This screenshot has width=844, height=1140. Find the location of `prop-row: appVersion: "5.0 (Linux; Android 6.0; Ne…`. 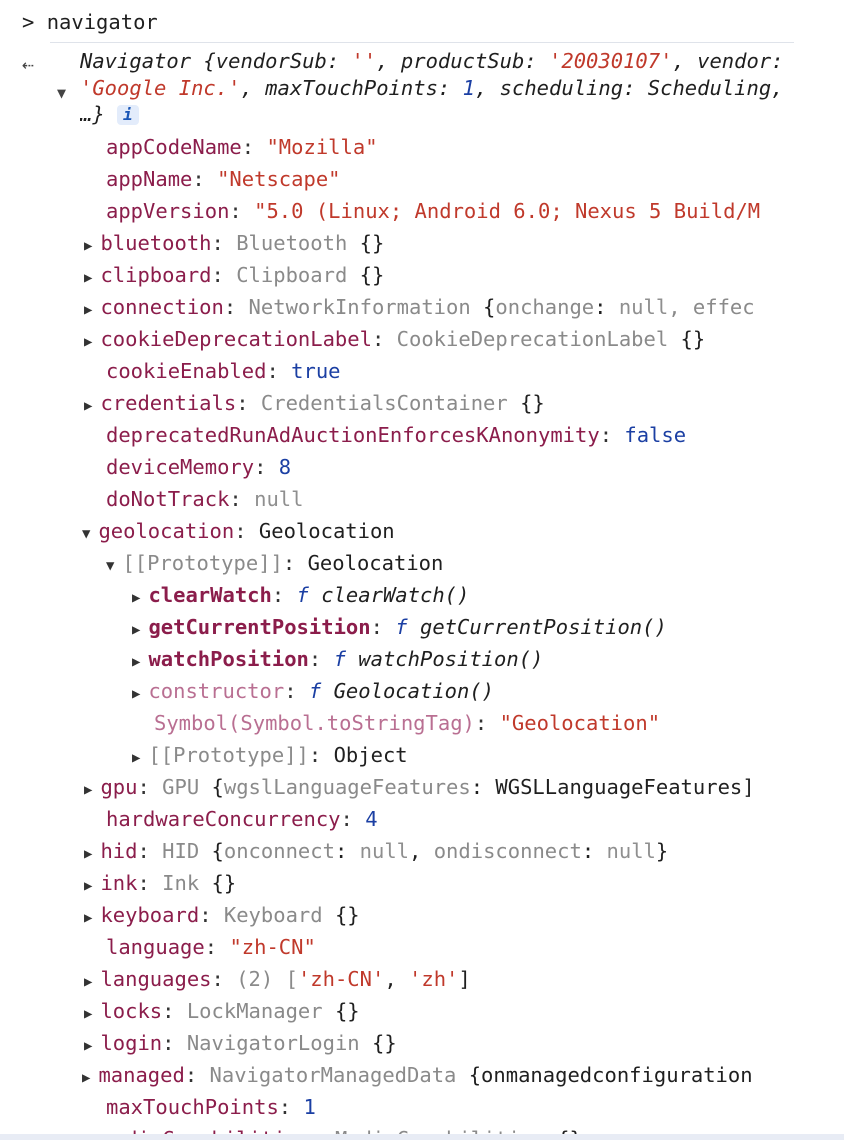

prop-row: appVersion: "5.0 (Linux; Android 6.0; Ne… is located at coordinates (433, 211).